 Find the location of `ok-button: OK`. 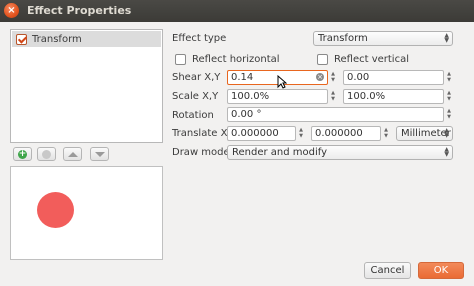

ok-button: OK is located at coordinates (441, 270).